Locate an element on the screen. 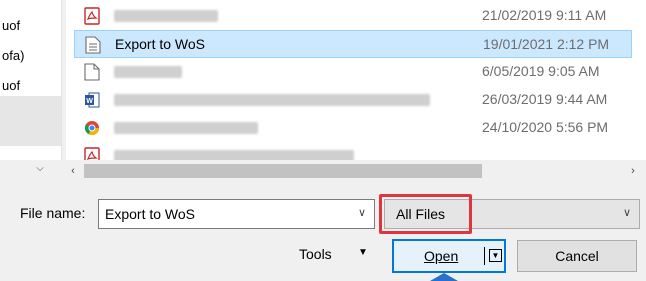  nav-selected-item is located at coordinates (30, 121).